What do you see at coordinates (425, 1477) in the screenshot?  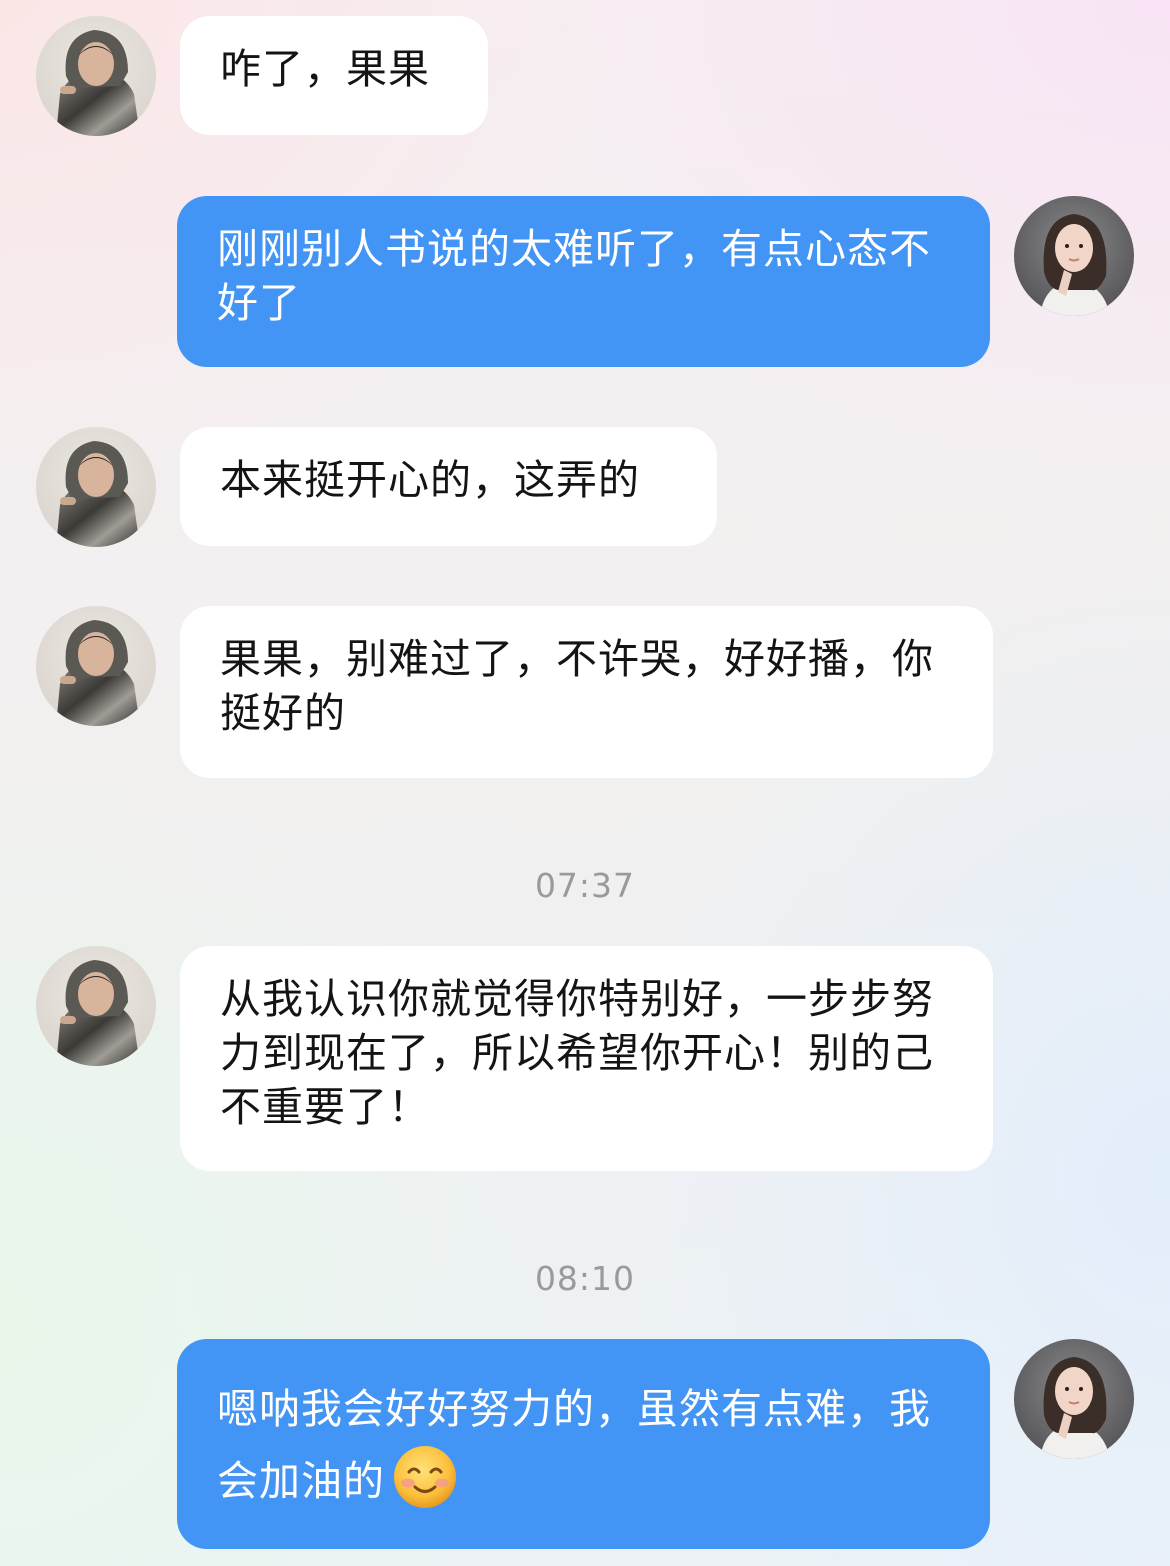 I see `smiling-face-with-blush-icon` at bounding box center [425, 1477].